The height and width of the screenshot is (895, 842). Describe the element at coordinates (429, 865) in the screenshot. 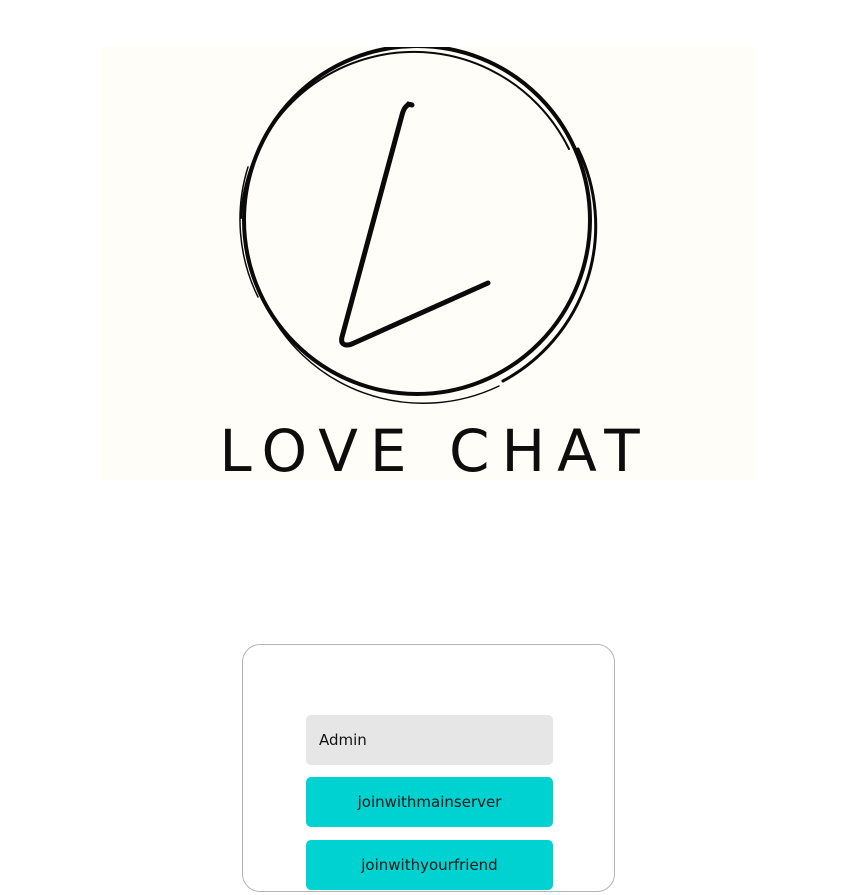

I see `join-friend-button: joinwithyourfriend` at that location.